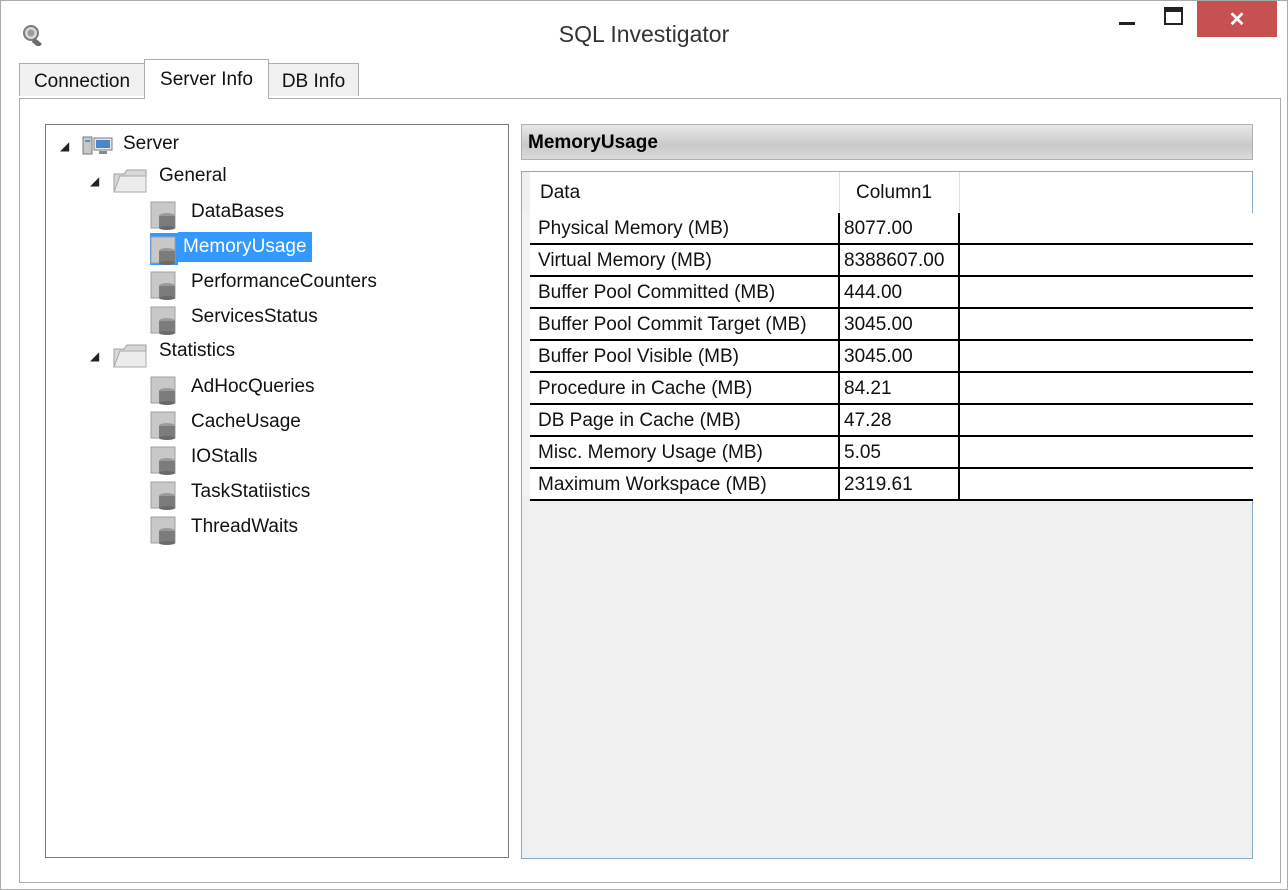 The width and height of the screenshot is (1288, 890). I want to click on maximize-icon, so click(1173, 16).